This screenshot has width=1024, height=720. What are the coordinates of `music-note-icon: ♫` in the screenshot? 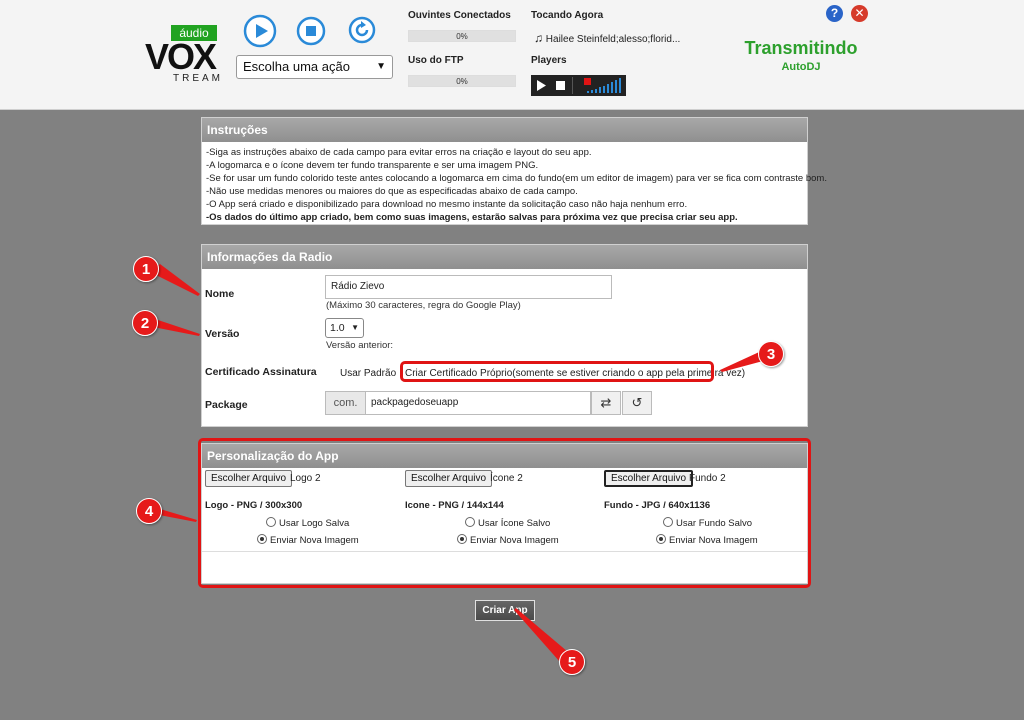 It's located at (538, 38).